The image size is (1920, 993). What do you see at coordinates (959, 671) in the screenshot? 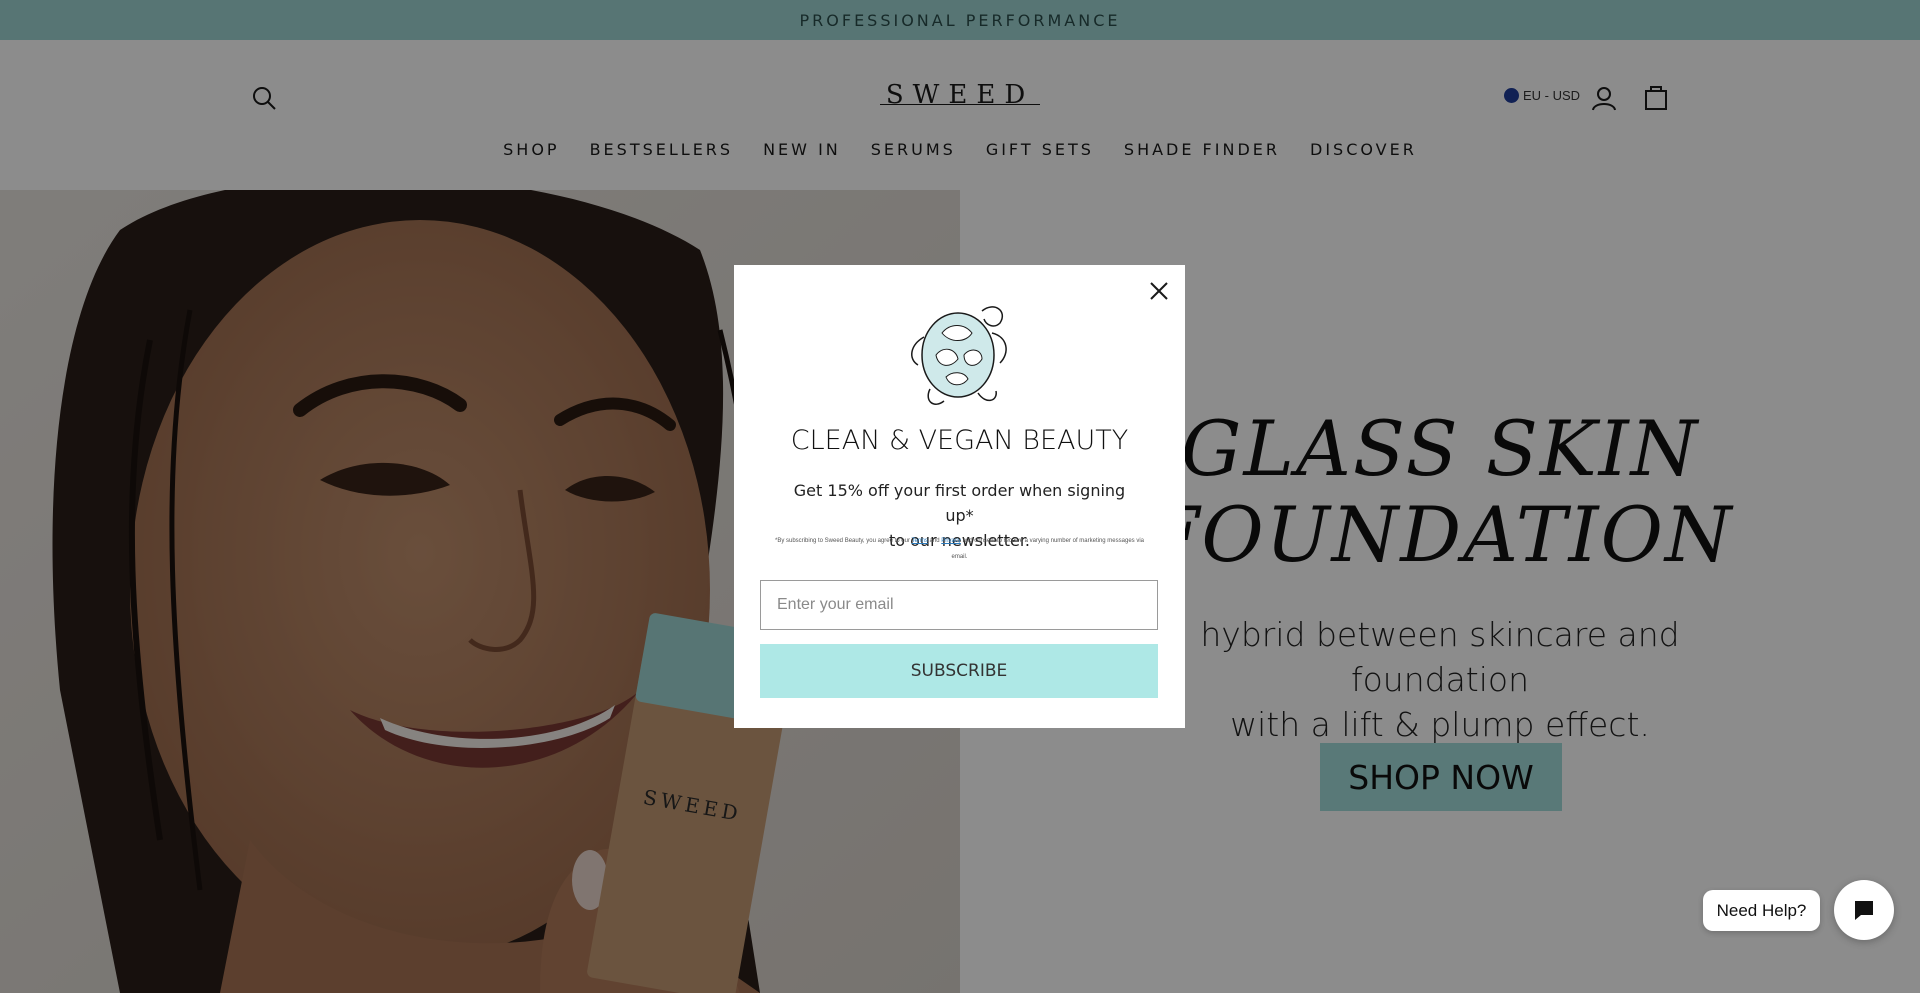
I see `subscribe-button: SUBSCRIBE` at bounding box center [959, 671].